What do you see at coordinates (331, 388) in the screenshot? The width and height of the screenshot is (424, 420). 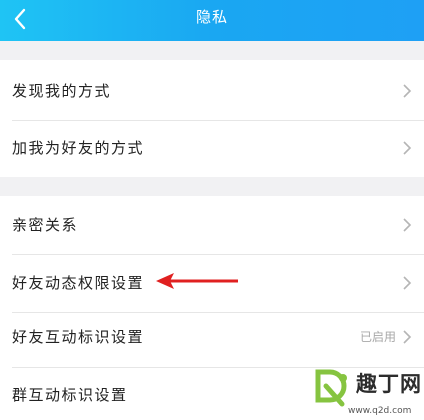 I see `watermark-logo-icon` at bounding box center [331, 388].